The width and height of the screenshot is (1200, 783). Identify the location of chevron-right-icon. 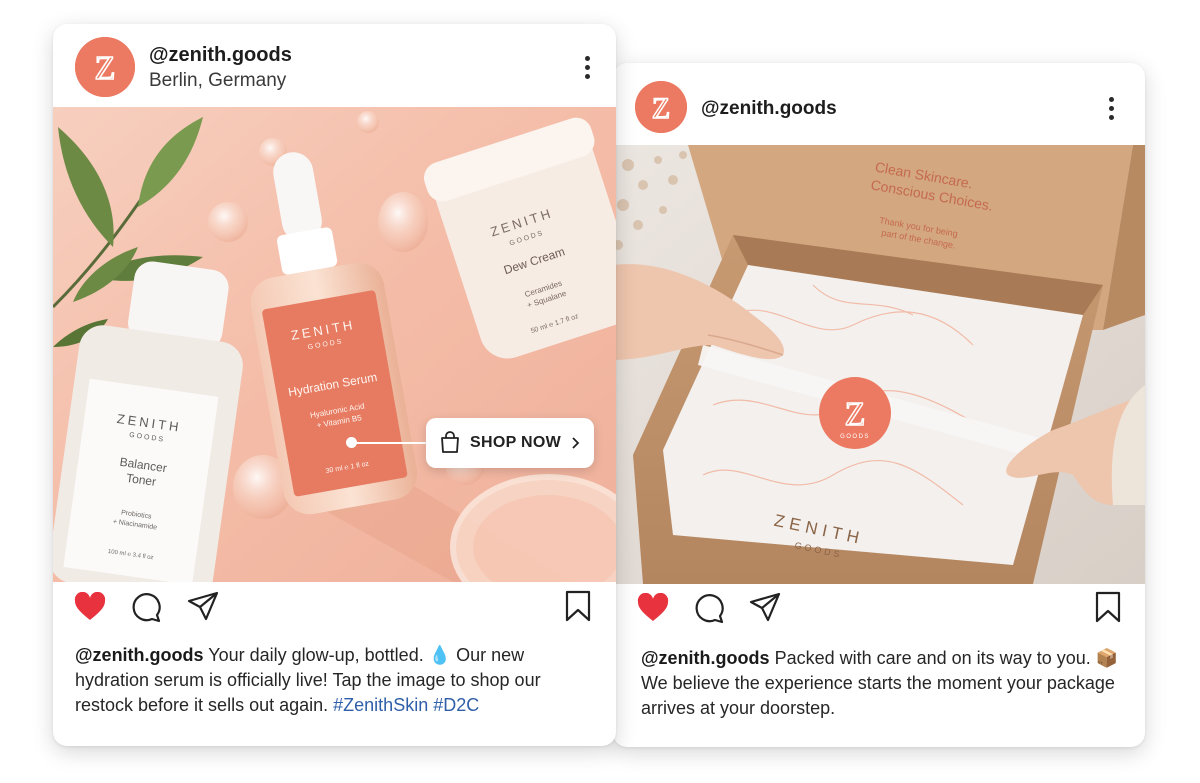
(576, 443).